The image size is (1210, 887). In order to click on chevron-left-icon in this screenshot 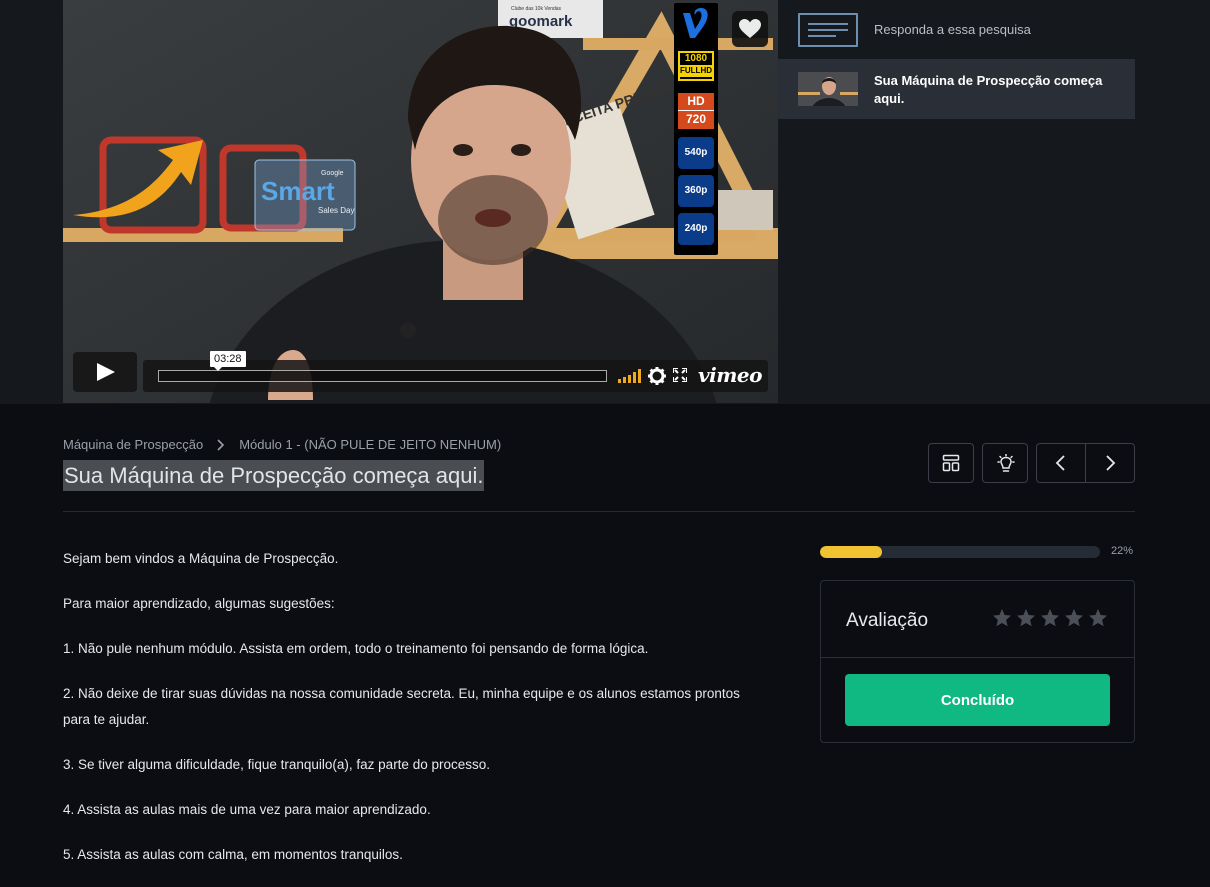, I will do `click(1060, 463)`.